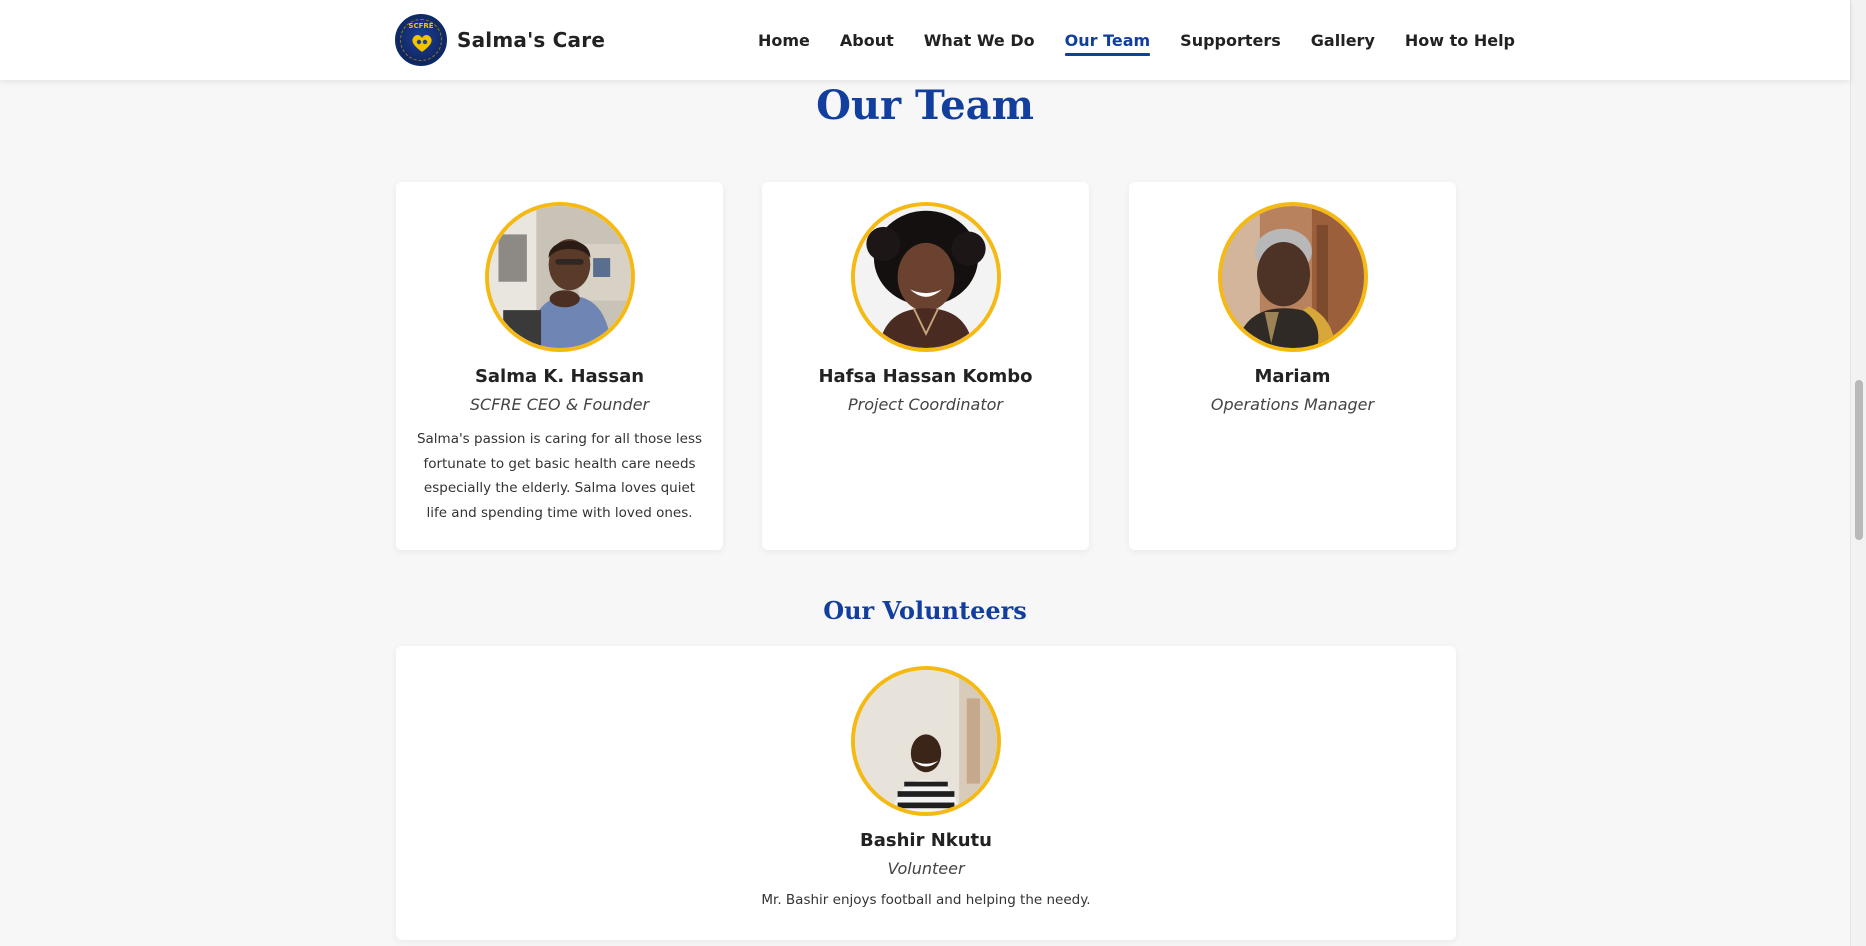  Describe the element at coordinates (925, 404) in the screenshot. I see `member-role: Project Coordinator` at that location.